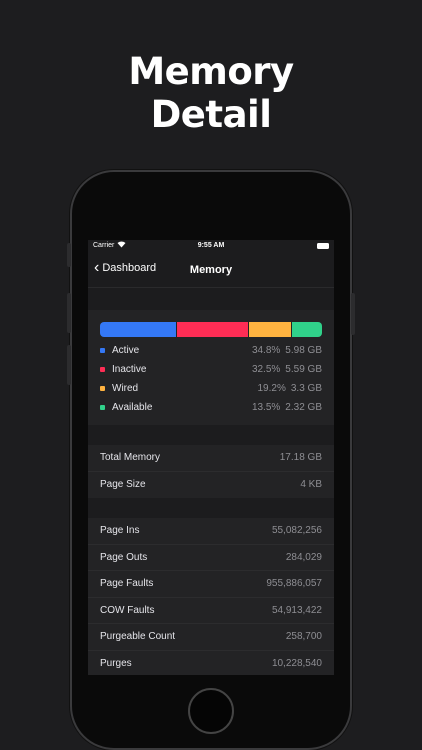  I want to click on row-label: Page Ins, so click(120, 531).